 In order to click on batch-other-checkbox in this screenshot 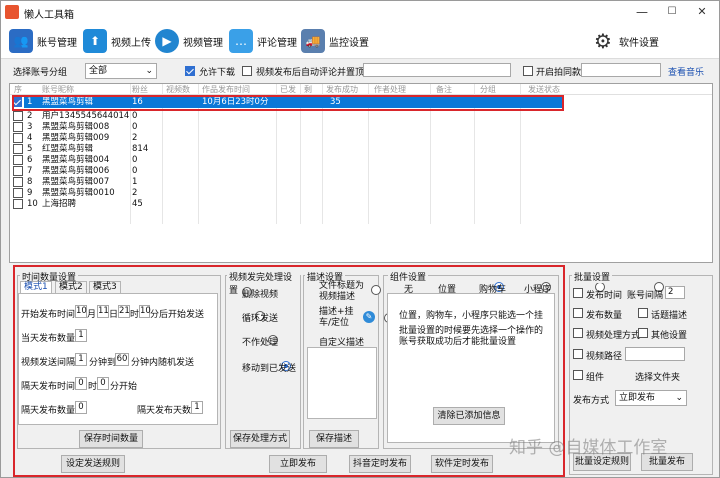, I will do `click(643, 333)`.